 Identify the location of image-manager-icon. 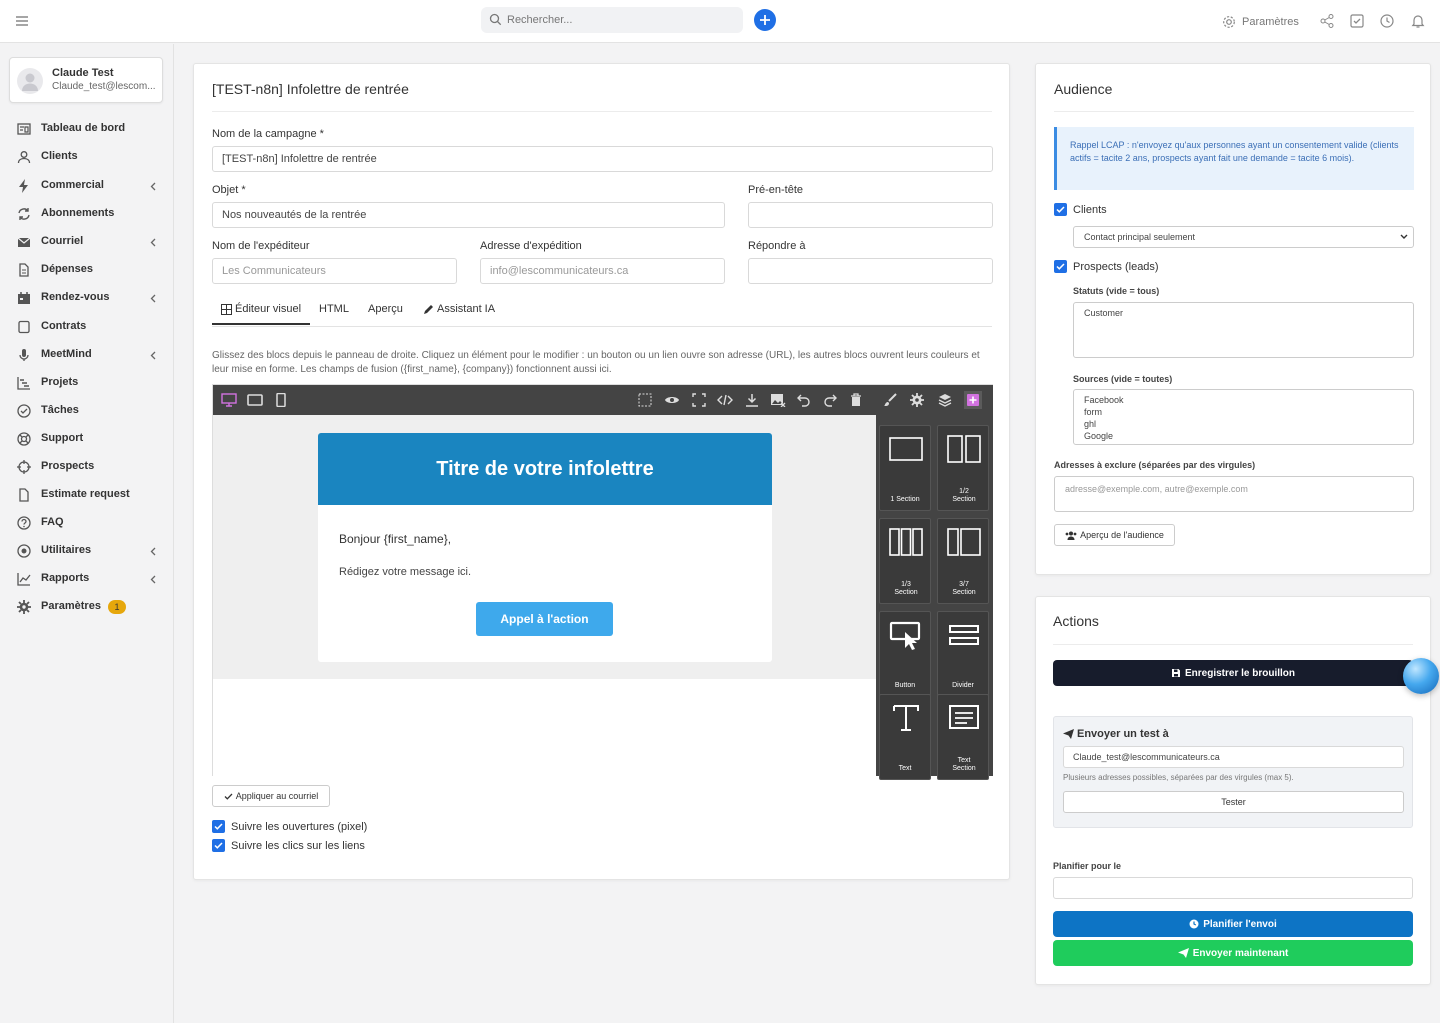
(778, 400).